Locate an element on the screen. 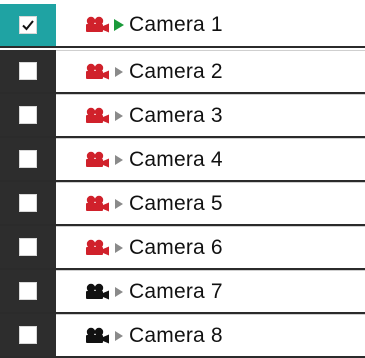  camera-6-label: Camera 6 is located at coordinates (176, 247).